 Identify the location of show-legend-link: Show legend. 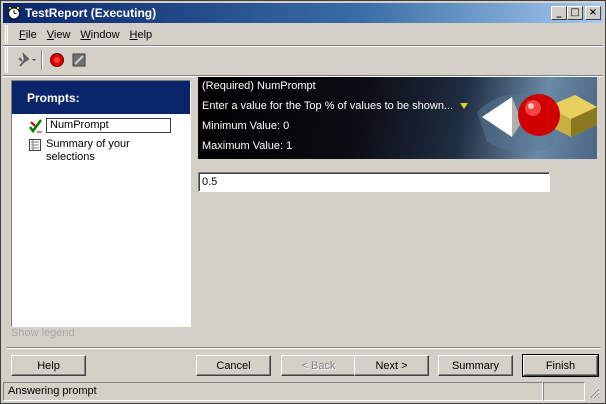
(43, 333).